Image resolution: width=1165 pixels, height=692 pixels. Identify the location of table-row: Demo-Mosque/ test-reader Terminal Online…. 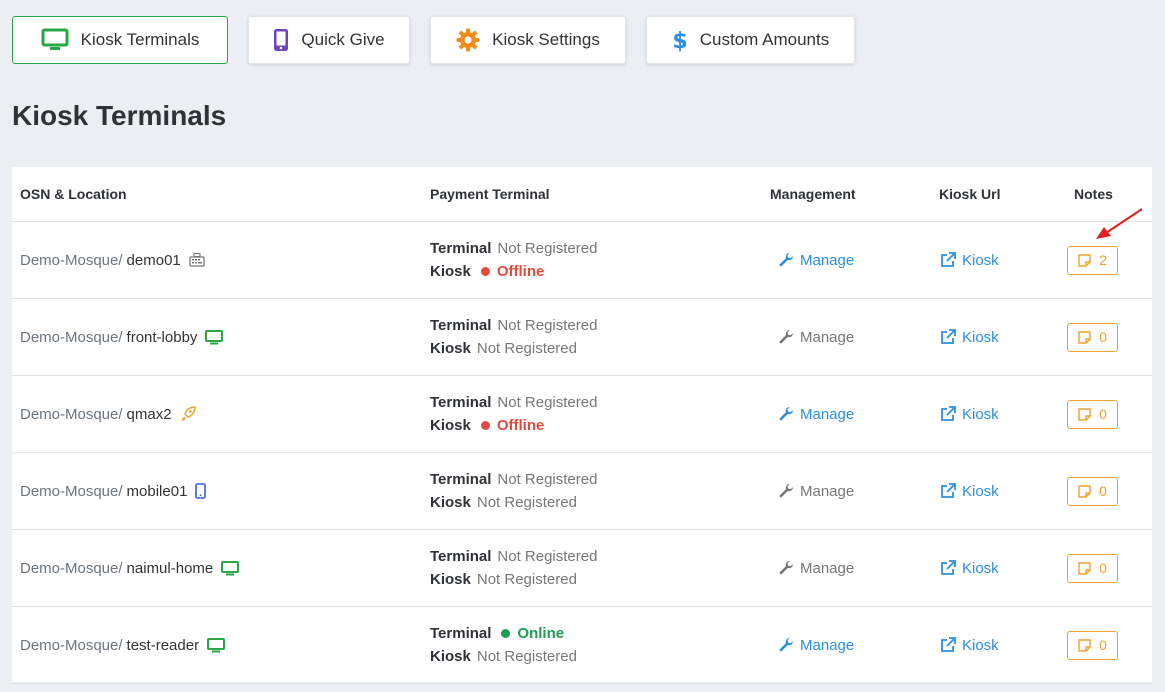
(582, 645).